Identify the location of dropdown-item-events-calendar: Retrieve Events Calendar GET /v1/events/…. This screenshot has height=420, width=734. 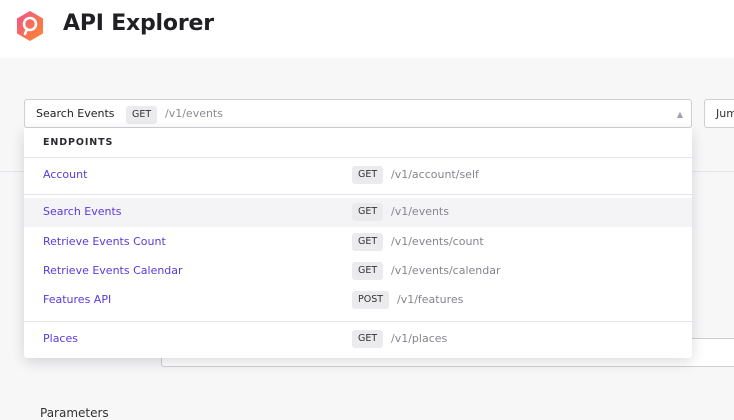
(358, 271).